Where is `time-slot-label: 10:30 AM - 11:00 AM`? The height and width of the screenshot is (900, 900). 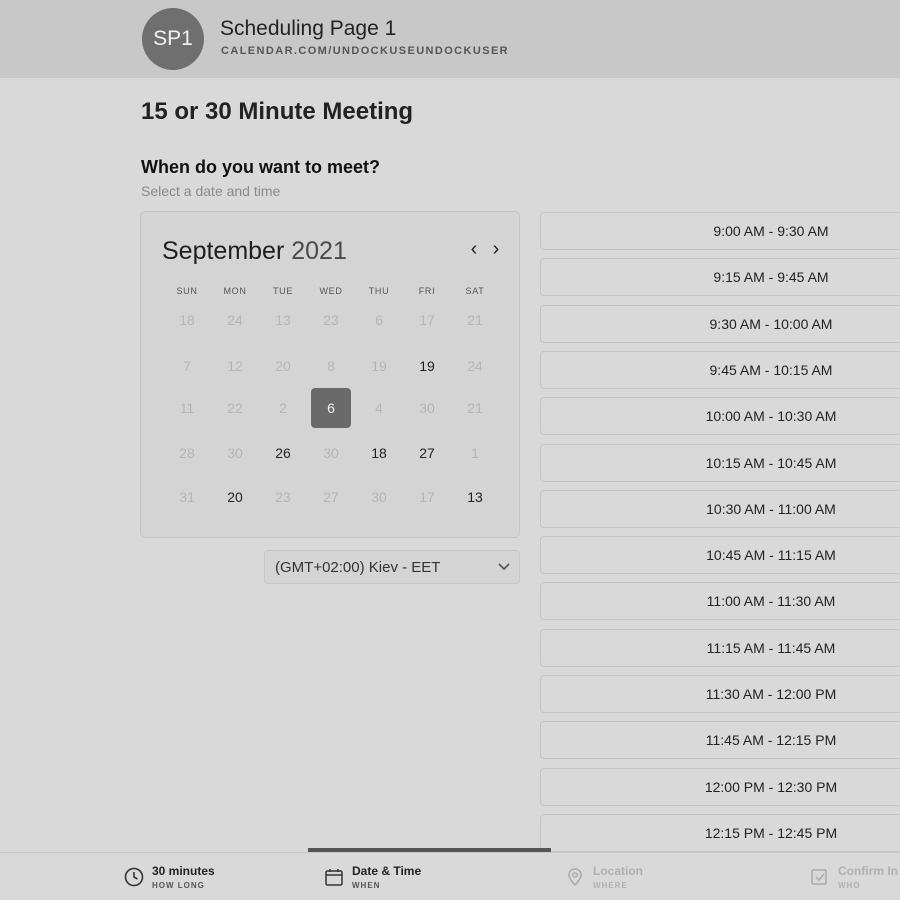 time-slot-label: 10:30 AM - 11:00 AM is located at coordinates (771, 508).